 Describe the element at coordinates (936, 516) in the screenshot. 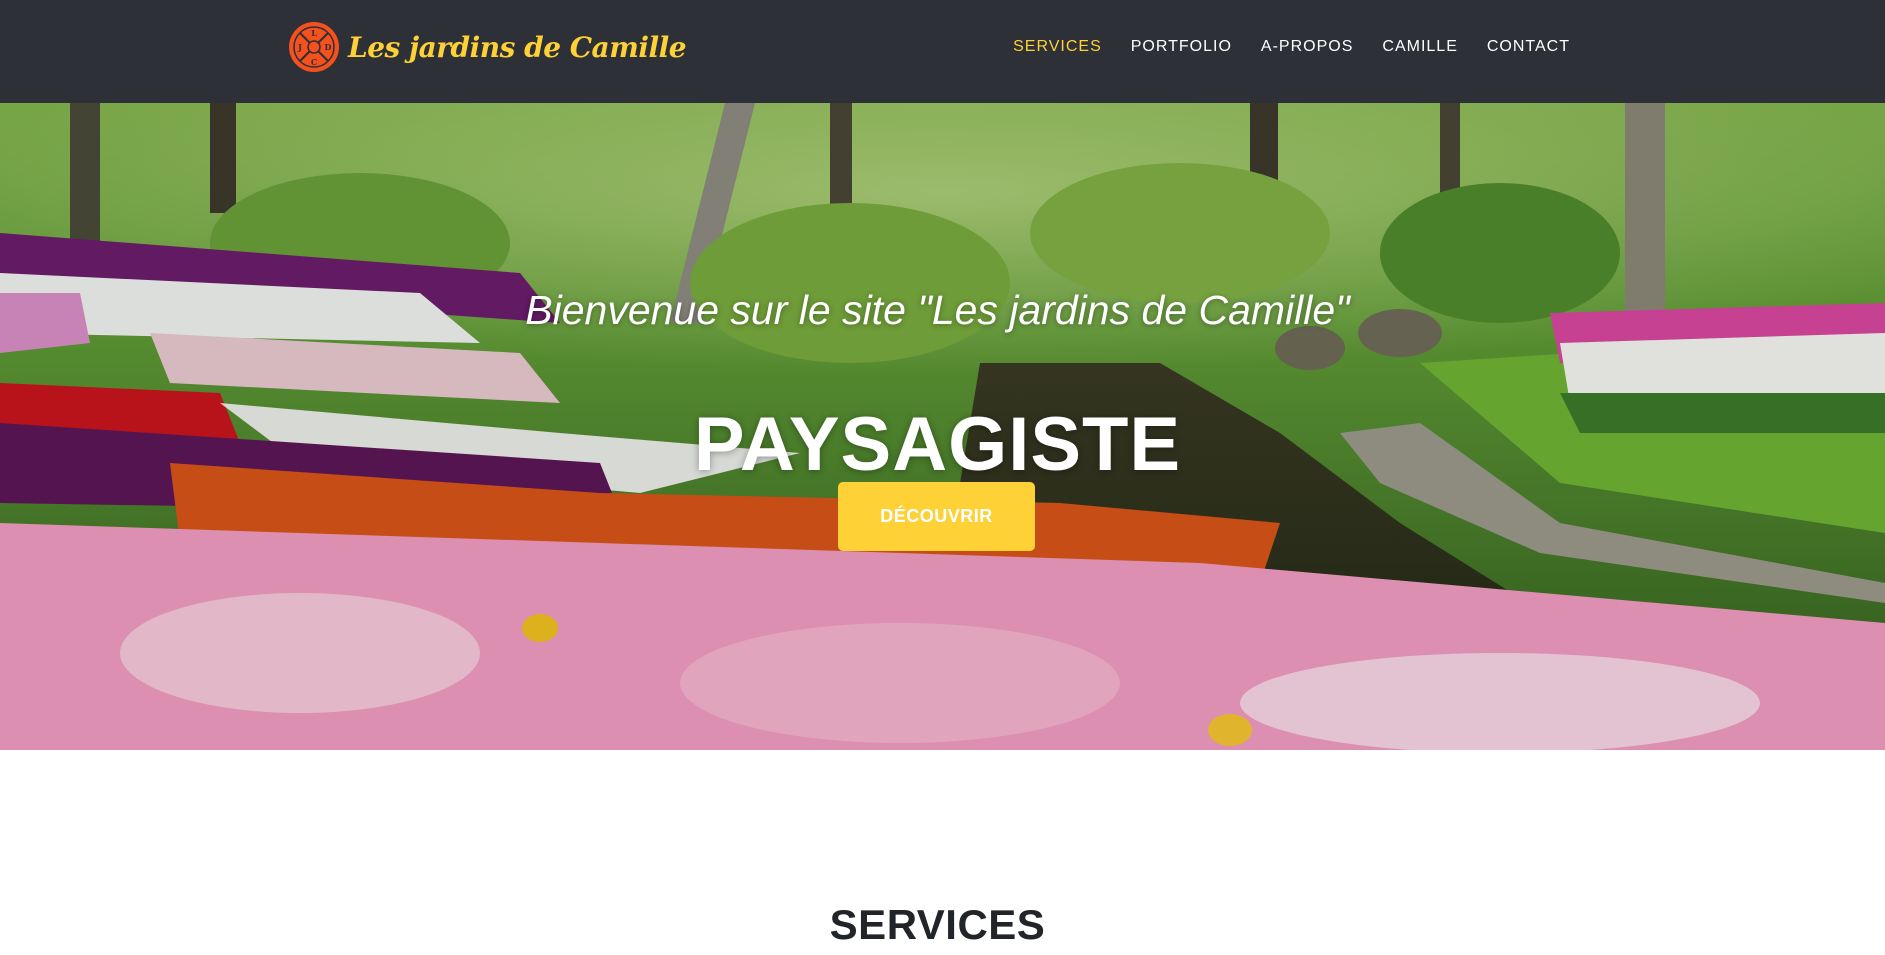

I see `discover-button: DÉCOUVRIR` at that location.